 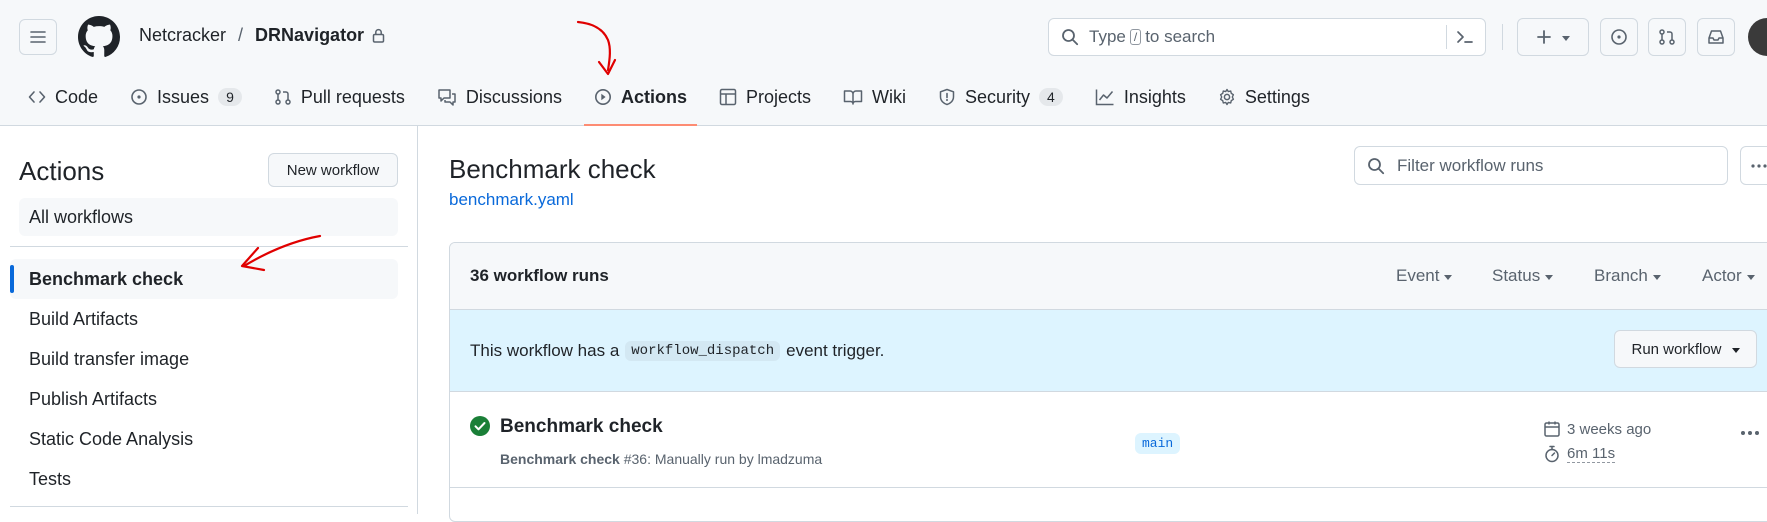 What do you see at coordinates (1470, 165) in the screenshot?
I see `filter-placeholder: Filter workflow runs` at bounding box center [1470, 165].